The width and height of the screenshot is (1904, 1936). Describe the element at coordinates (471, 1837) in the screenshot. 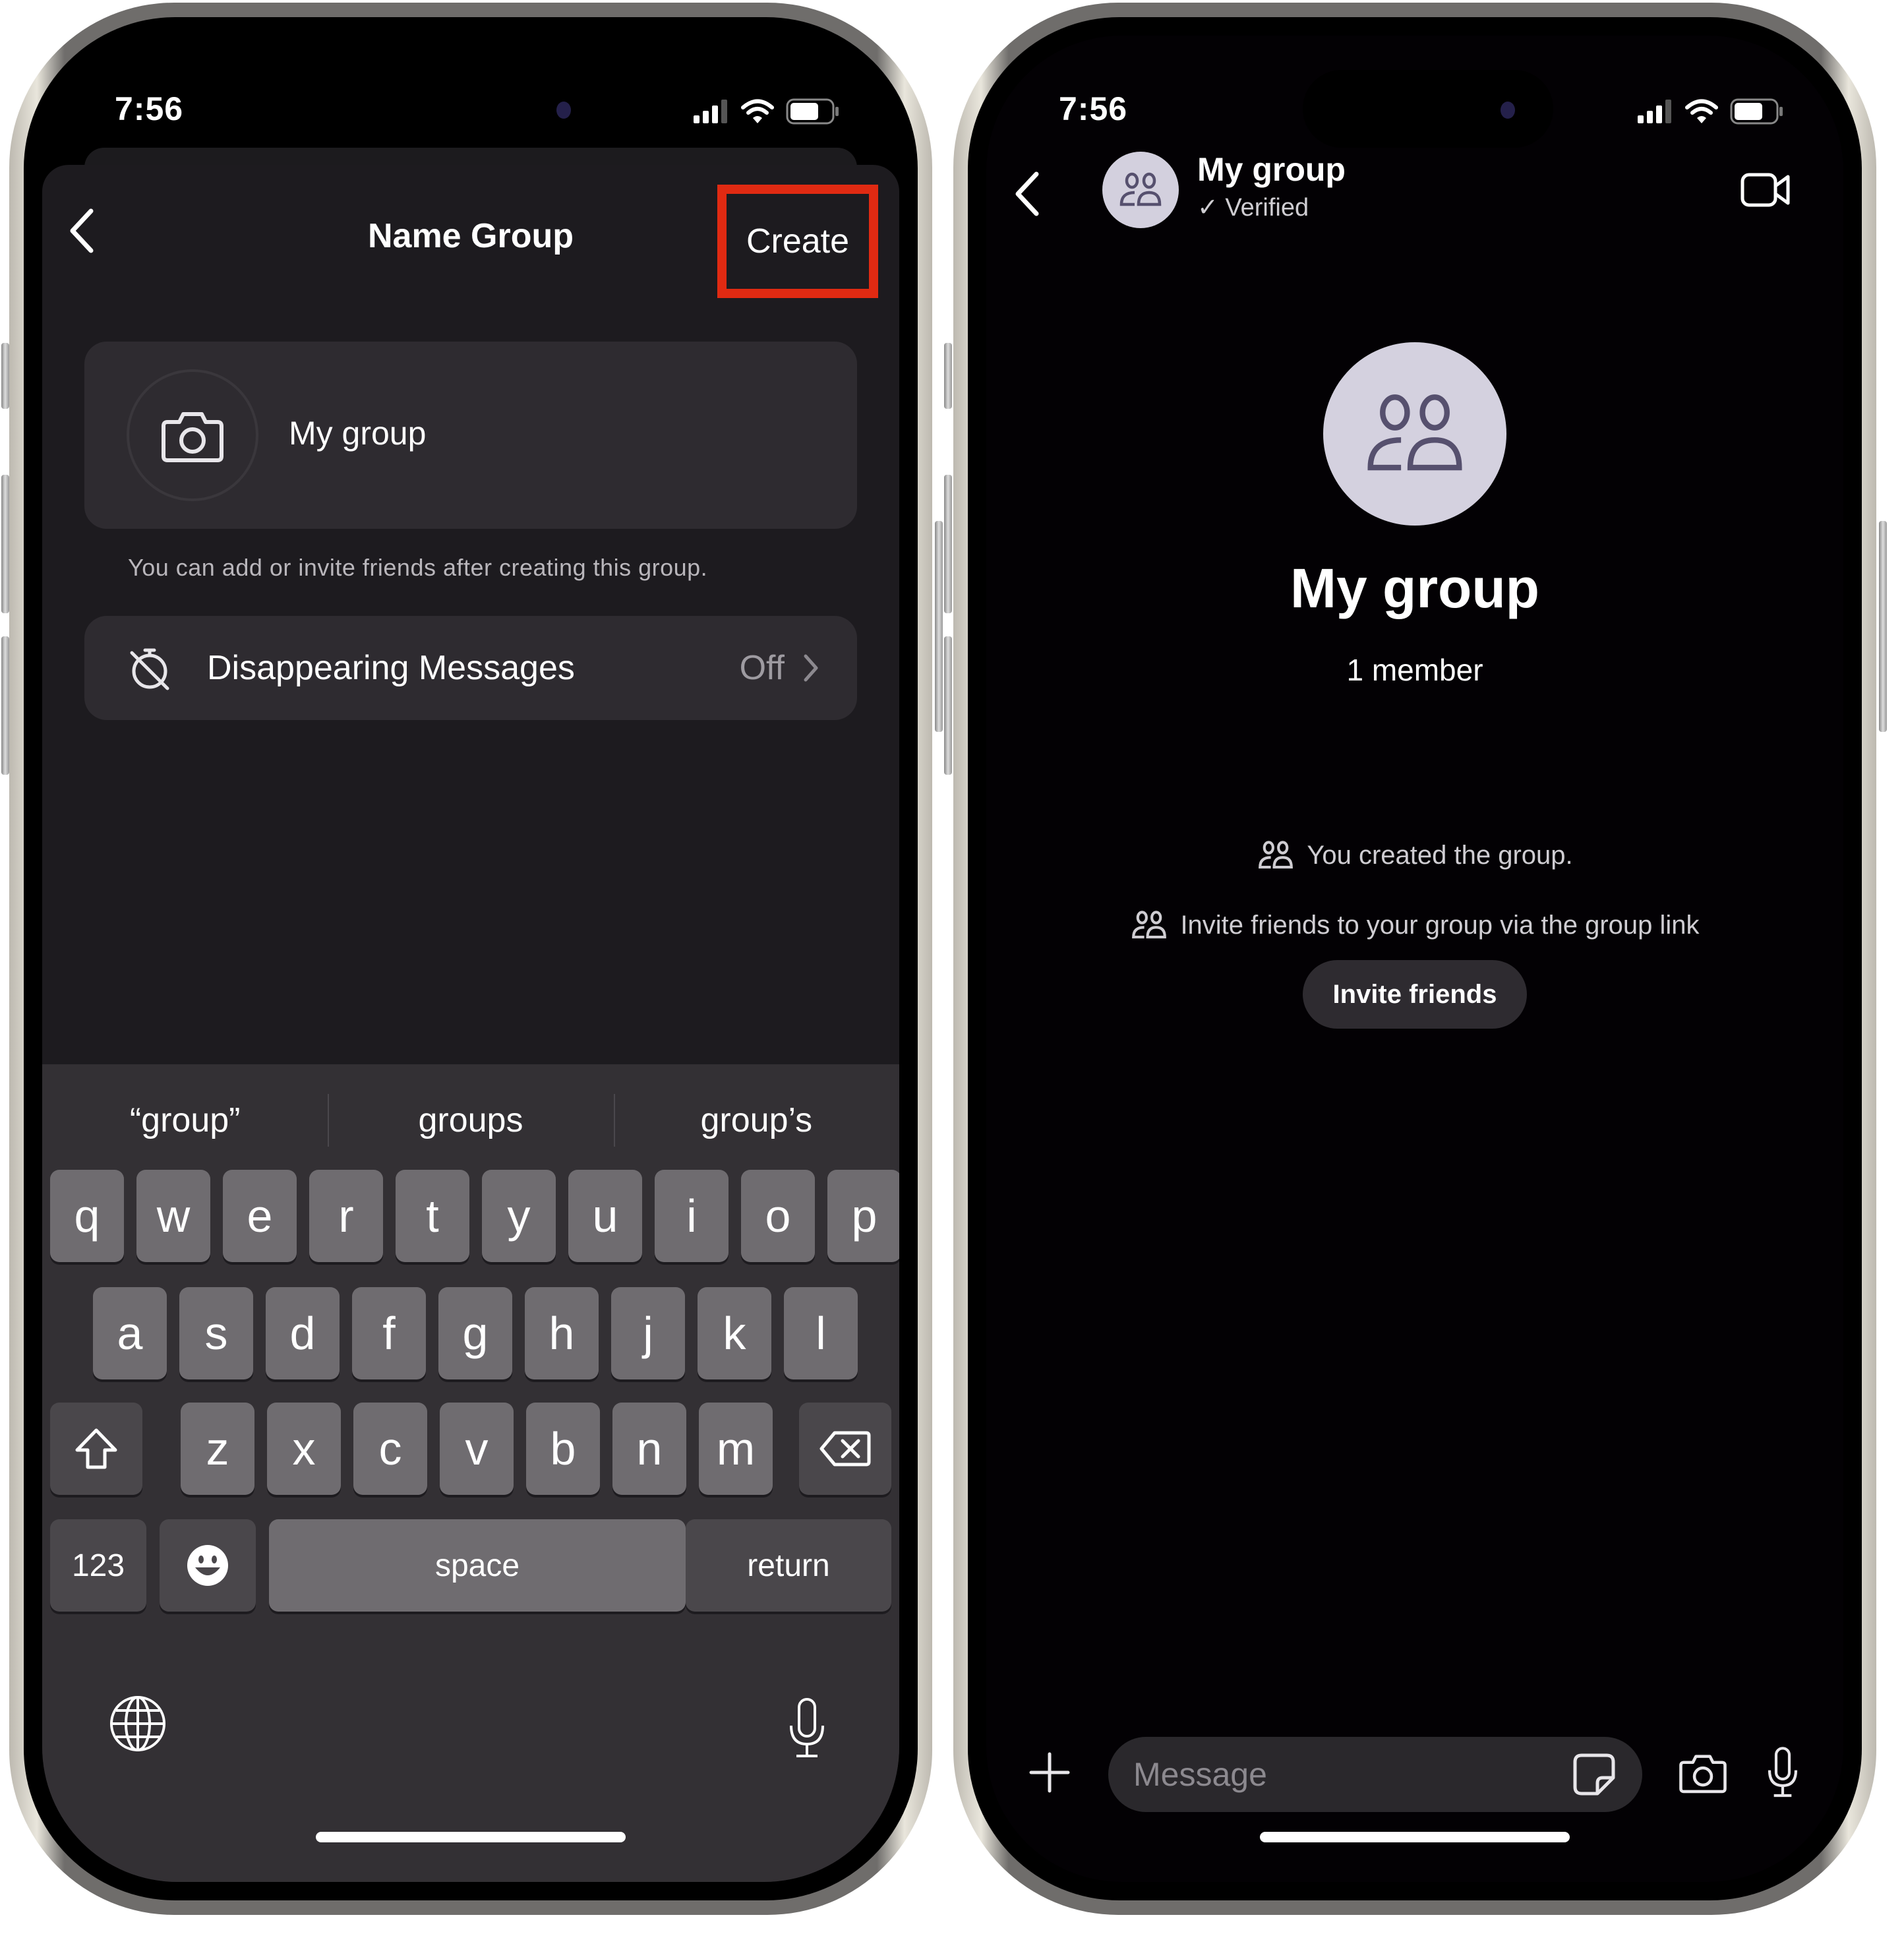

I see `home-indicator` at that location.